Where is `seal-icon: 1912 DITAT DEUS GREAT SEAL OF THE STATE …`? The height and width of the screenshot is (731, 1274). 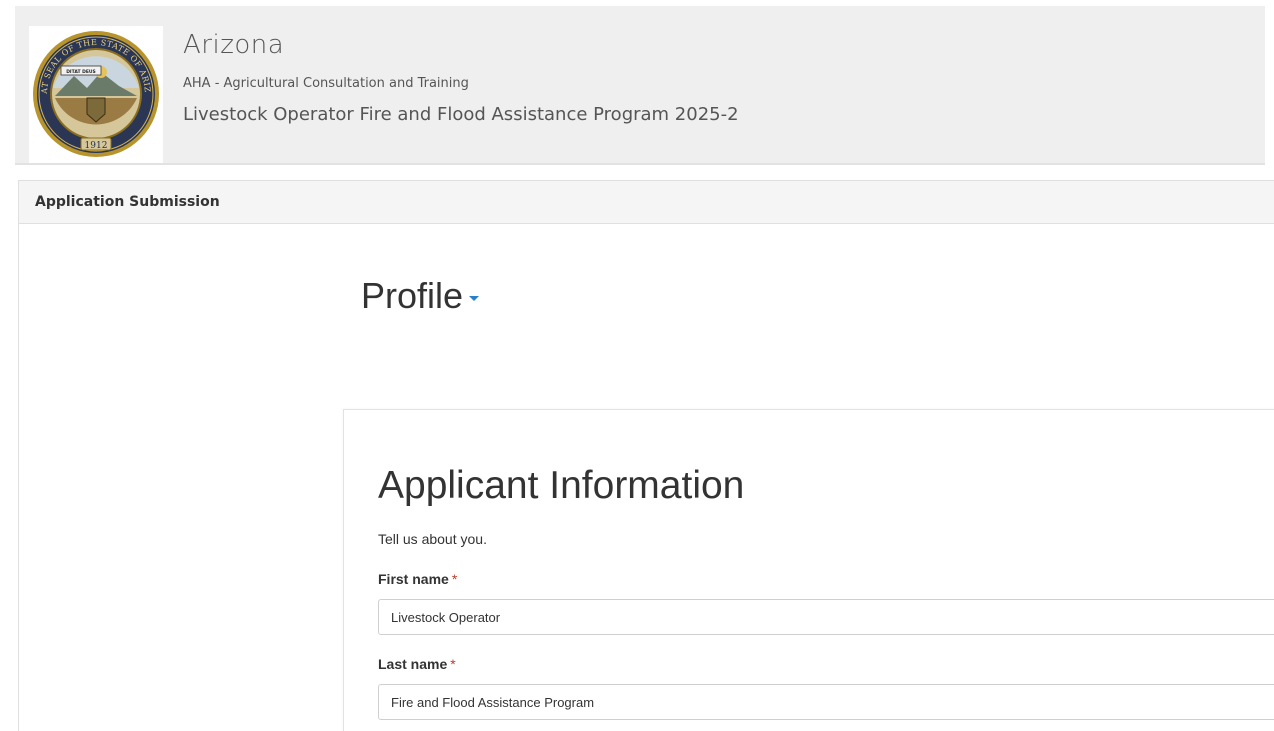
seal-icon: 1912 DITAT DEUS GREAT SEAL OF THE STATE … is located at coordinates (94, 91).